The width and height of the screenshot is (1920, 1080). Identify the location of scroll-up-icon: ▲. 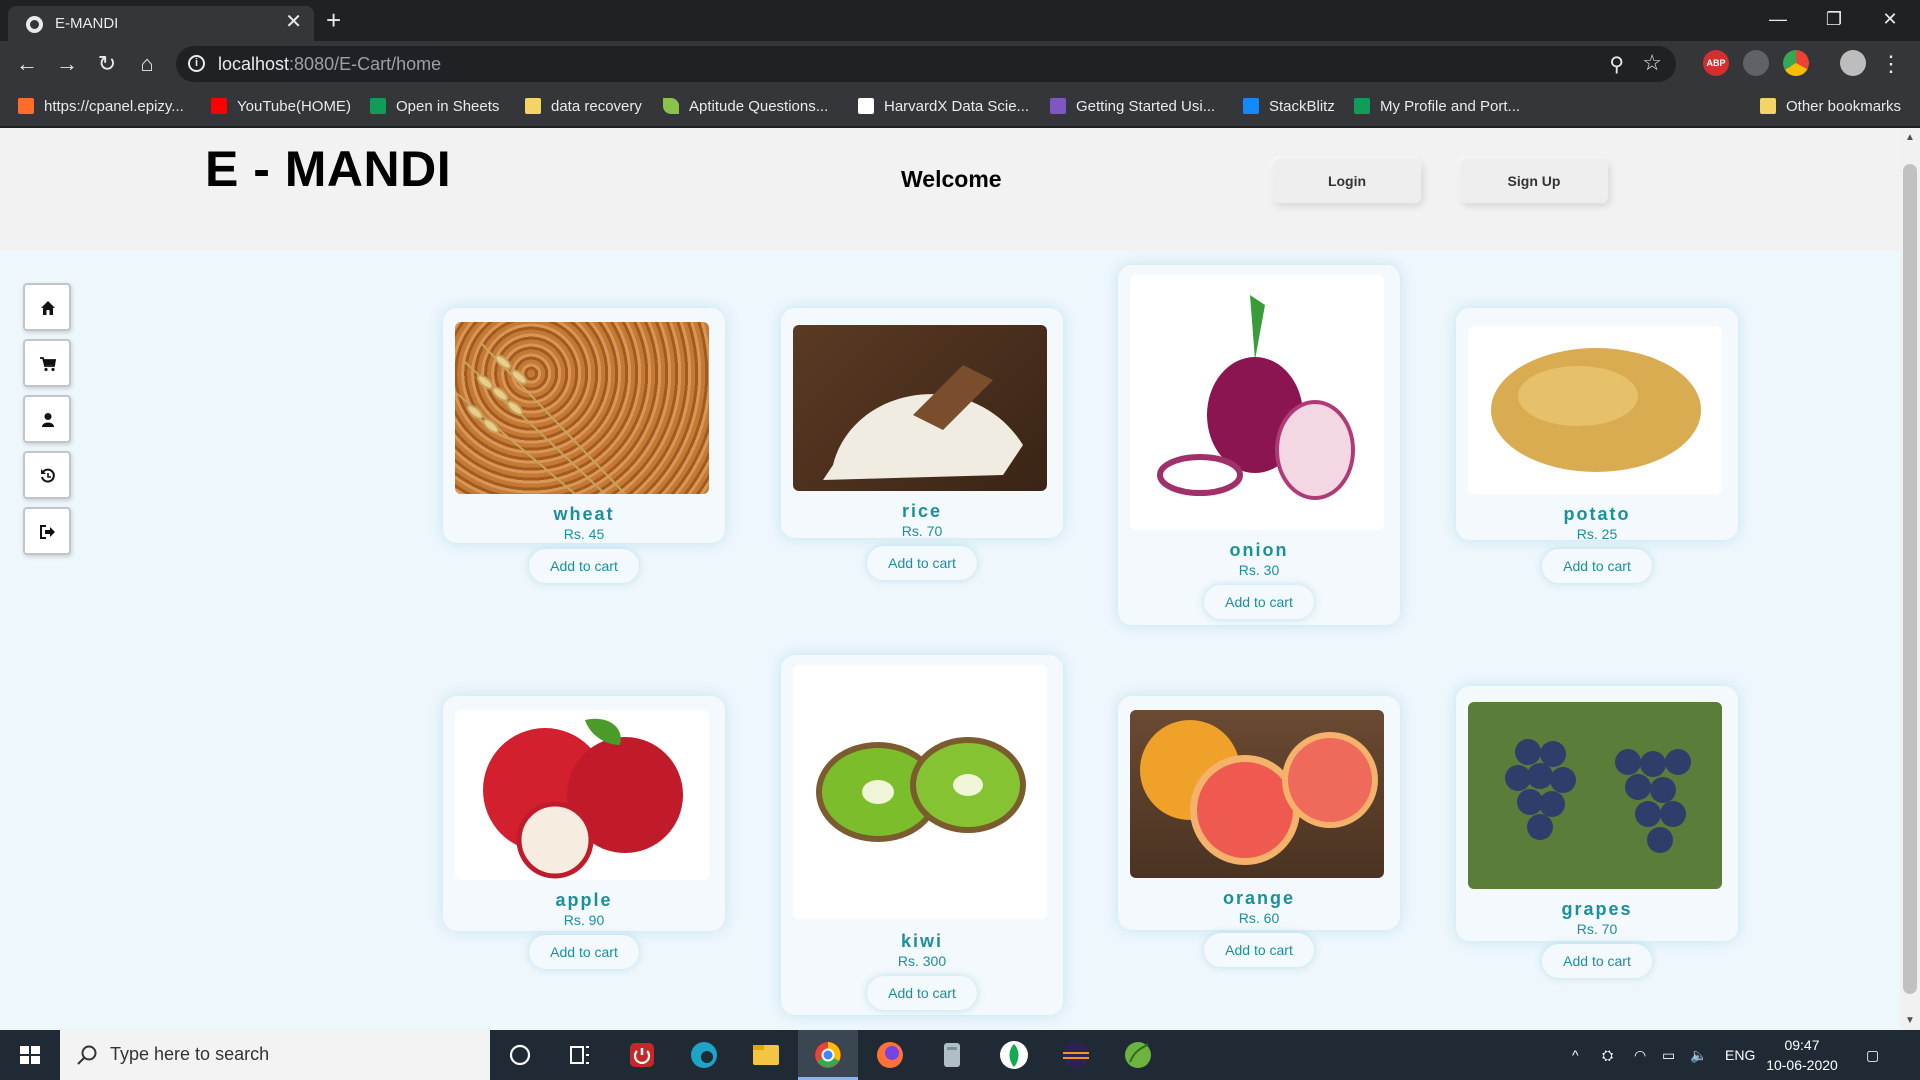
(1910, 137).